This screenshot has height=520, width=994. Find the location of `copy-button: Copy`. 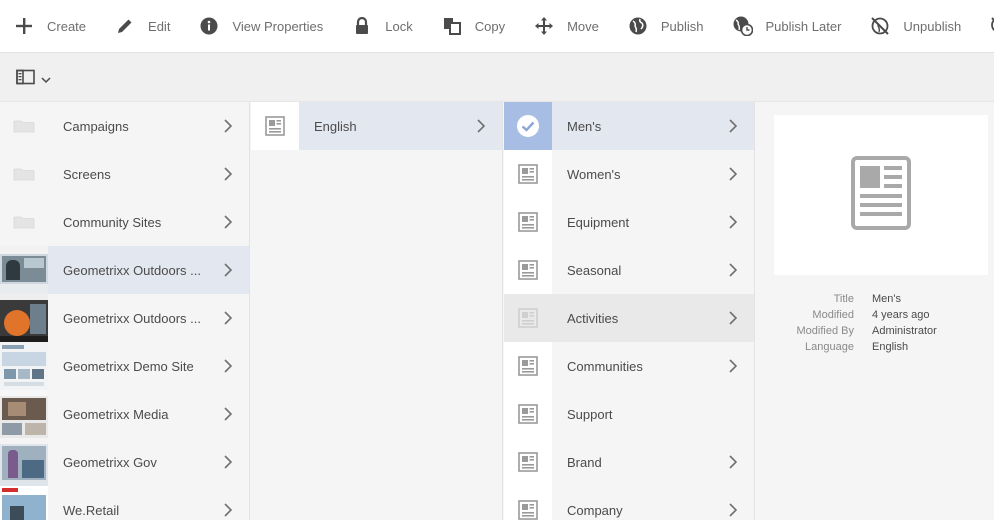

copy-button: Copy is located at coordinates (474, 26).